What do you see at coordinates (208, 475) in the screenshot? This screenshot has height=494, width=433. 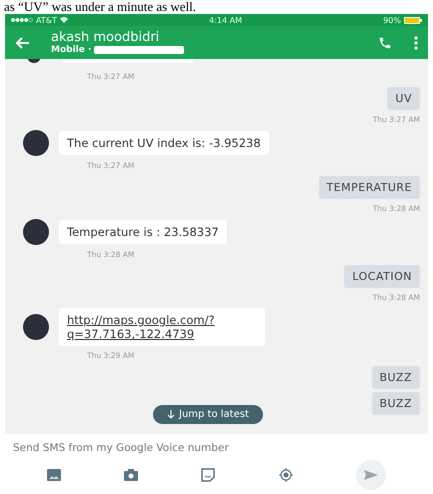 I see `sticker-icon` at bounding box center [208, 475].